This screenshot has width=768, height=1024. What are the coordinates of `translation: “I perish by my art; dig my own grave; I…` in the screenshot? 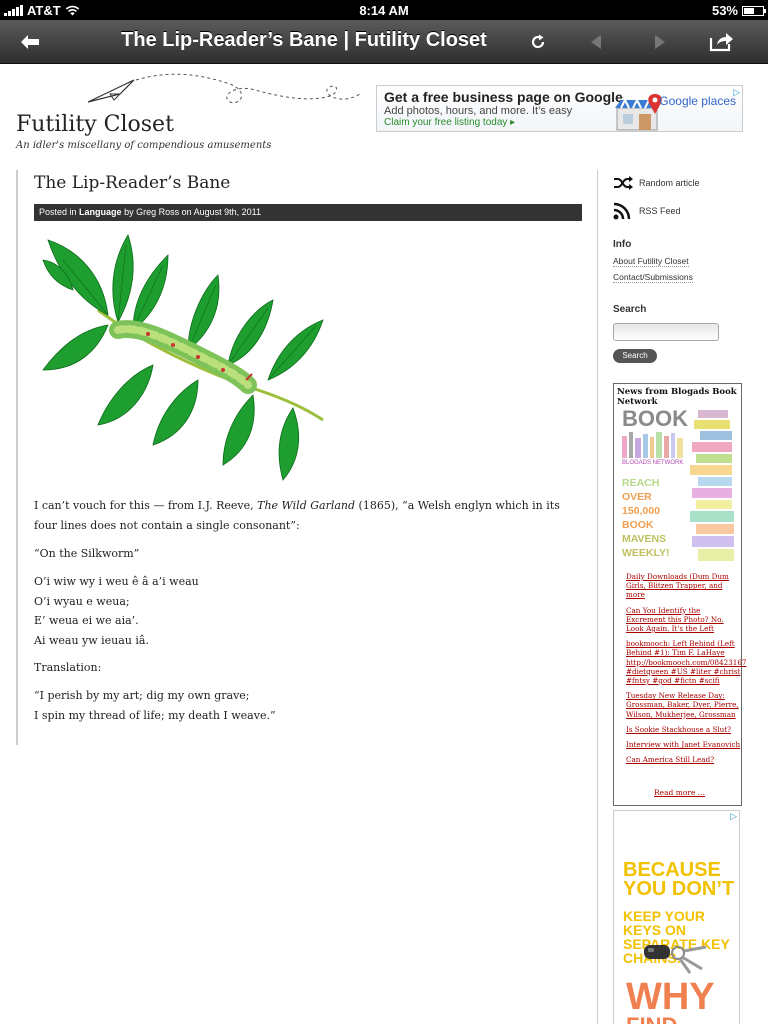 It's located at (308, 705).